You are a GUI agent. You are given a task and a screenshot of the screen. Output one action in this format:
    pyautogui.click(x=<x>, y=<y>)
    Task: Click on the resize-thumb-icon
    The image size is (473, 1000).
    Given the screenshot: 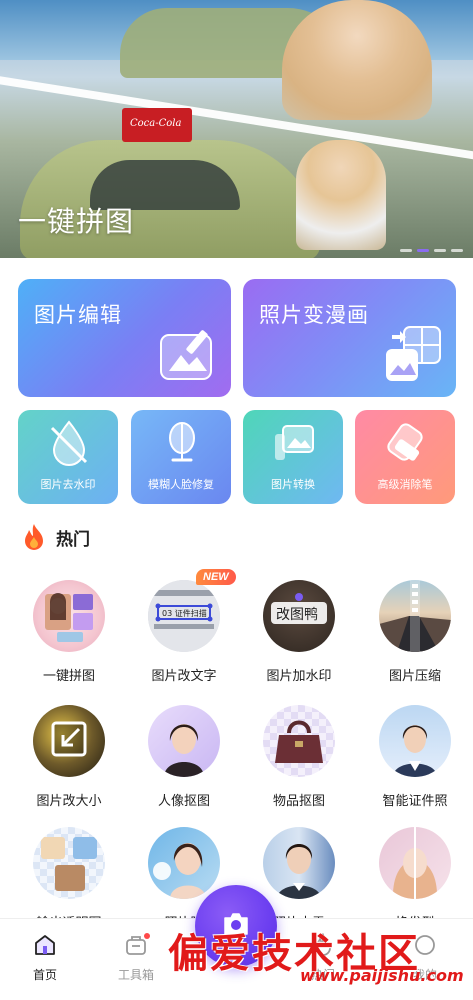 What is the action you would take?
    pyautogui.click(x=69, y=739)
    